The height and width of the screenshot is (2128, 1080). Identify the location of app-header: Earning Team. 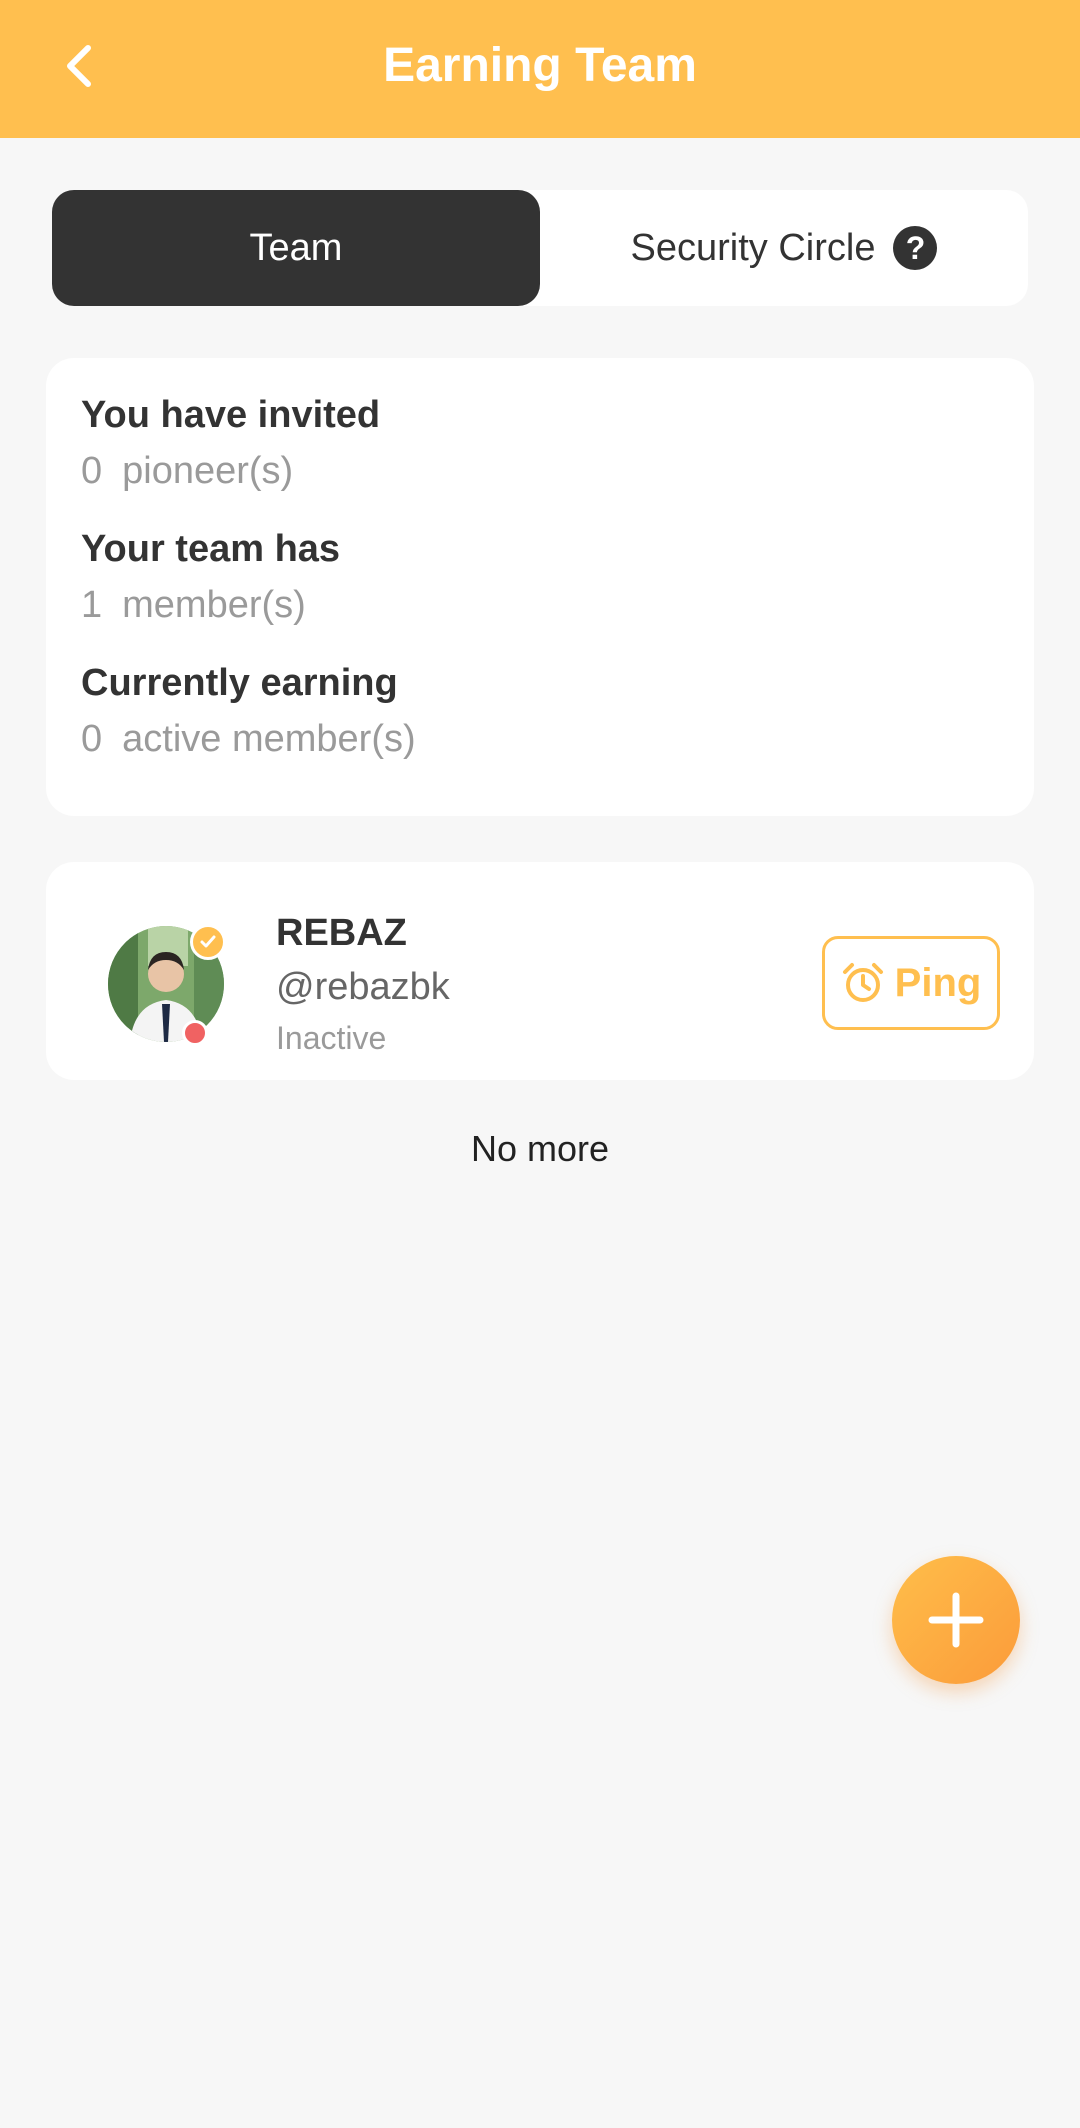
(540, 69).